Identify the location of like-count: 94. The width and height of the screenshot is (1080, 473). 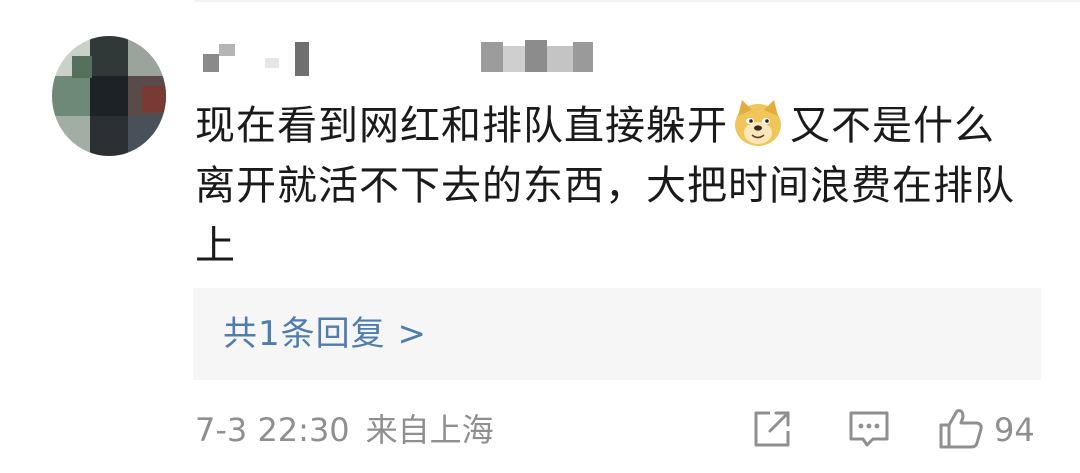
(1014, 430).